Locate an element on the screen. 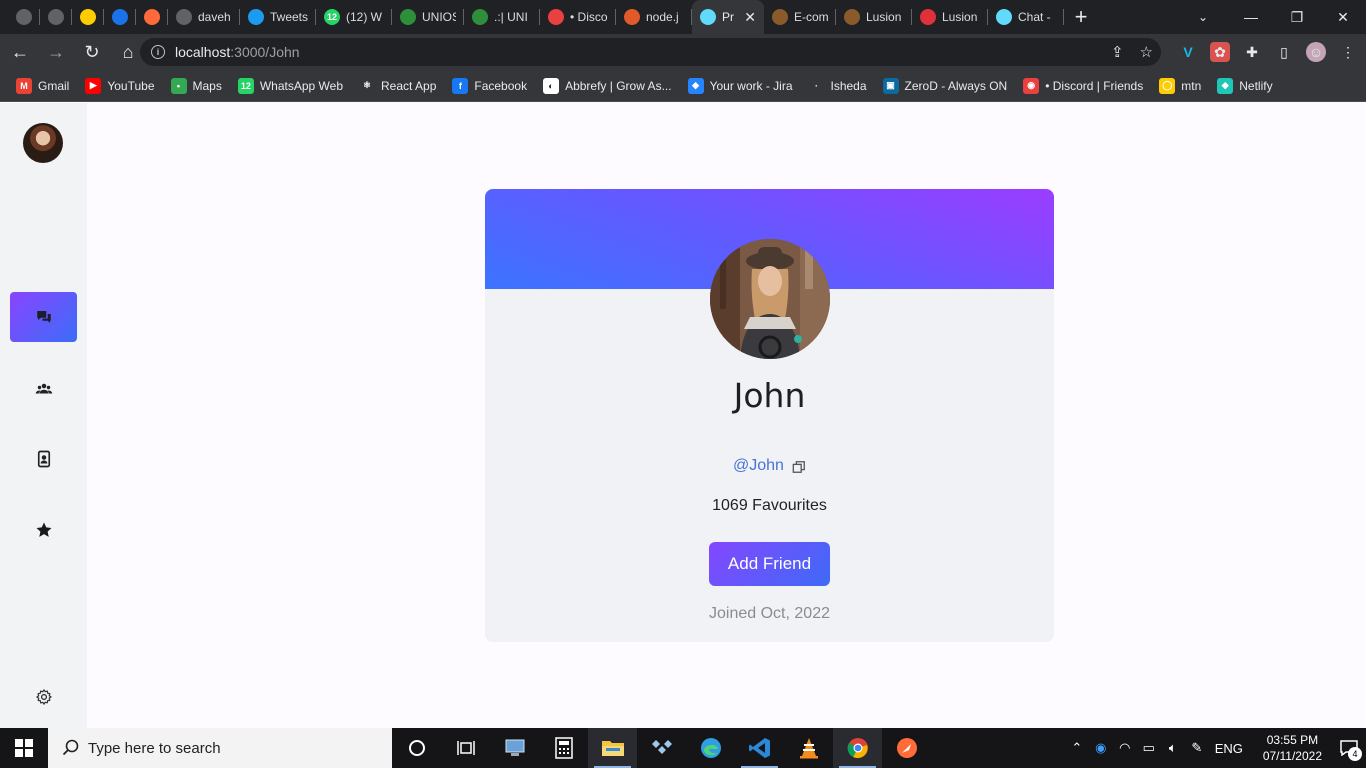 Image resolution: width=1366 pixels, height=768 pixels. minimize-button: — is located at coordinates (1251, 17).